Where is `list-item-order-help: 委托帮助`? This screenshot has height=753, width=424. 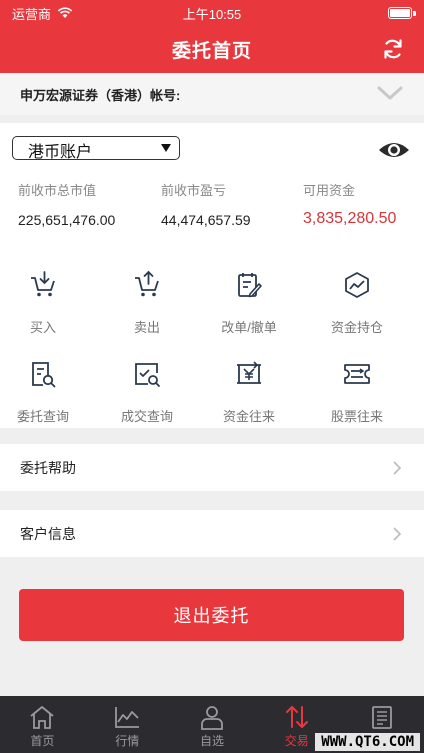
list-item-order-help: 委托帮助 is located at coordinates (212, 467).